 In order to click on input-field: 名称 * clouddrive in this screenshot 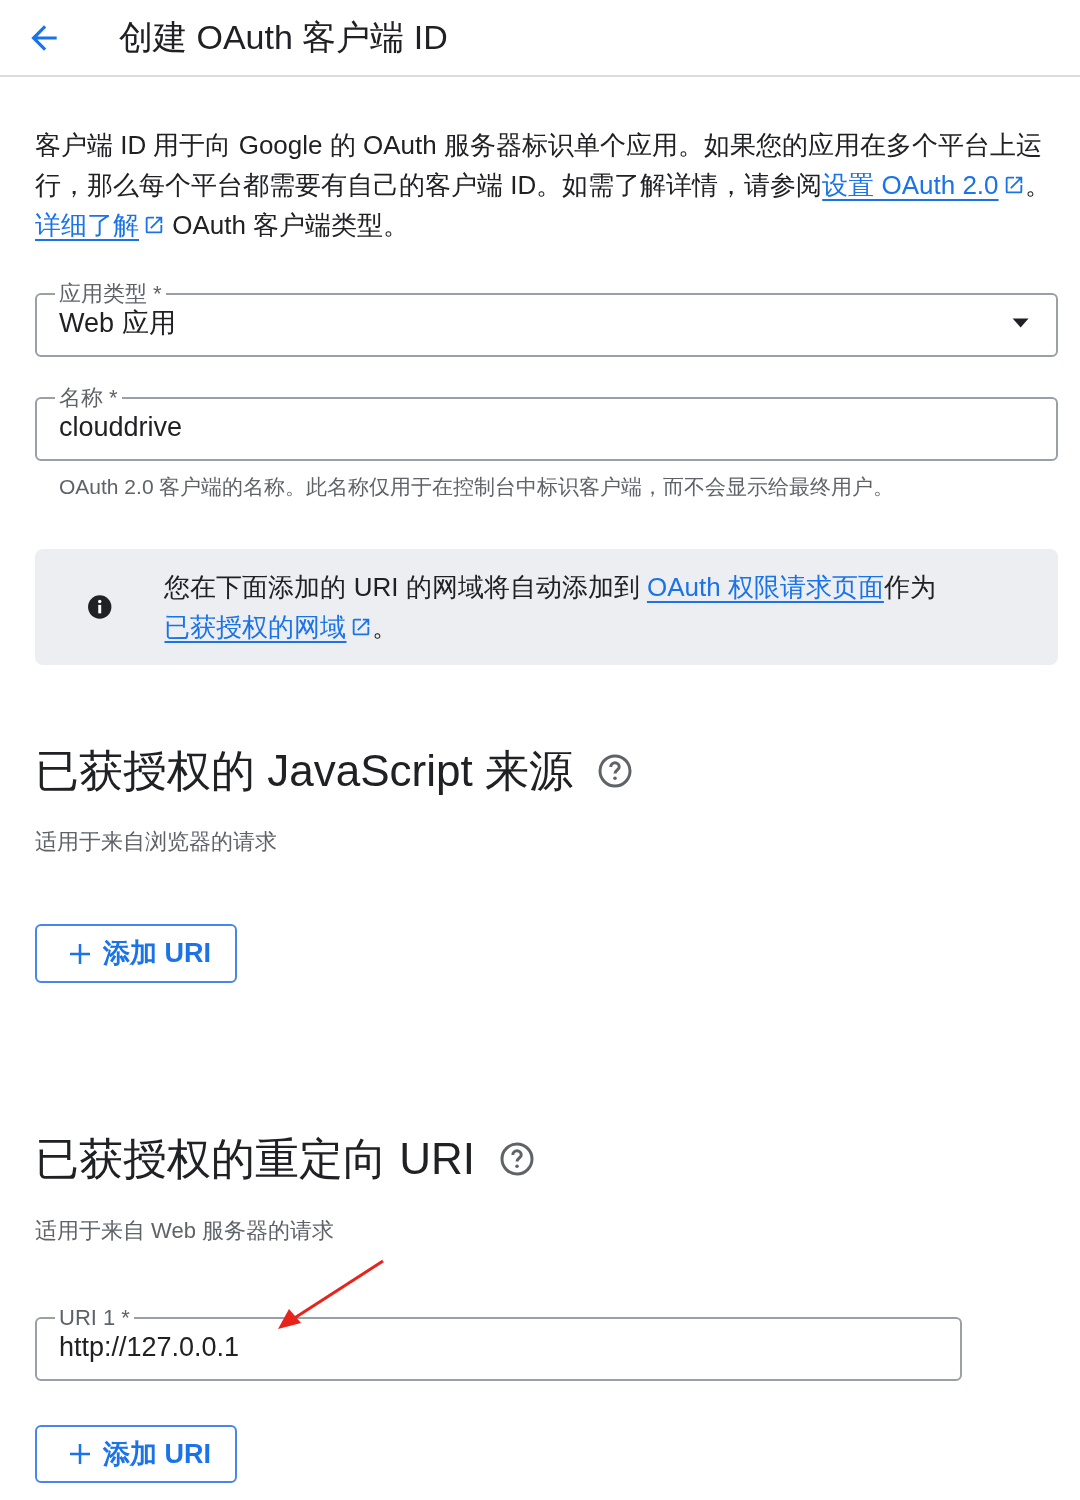, I will do `click(546, 424)`.